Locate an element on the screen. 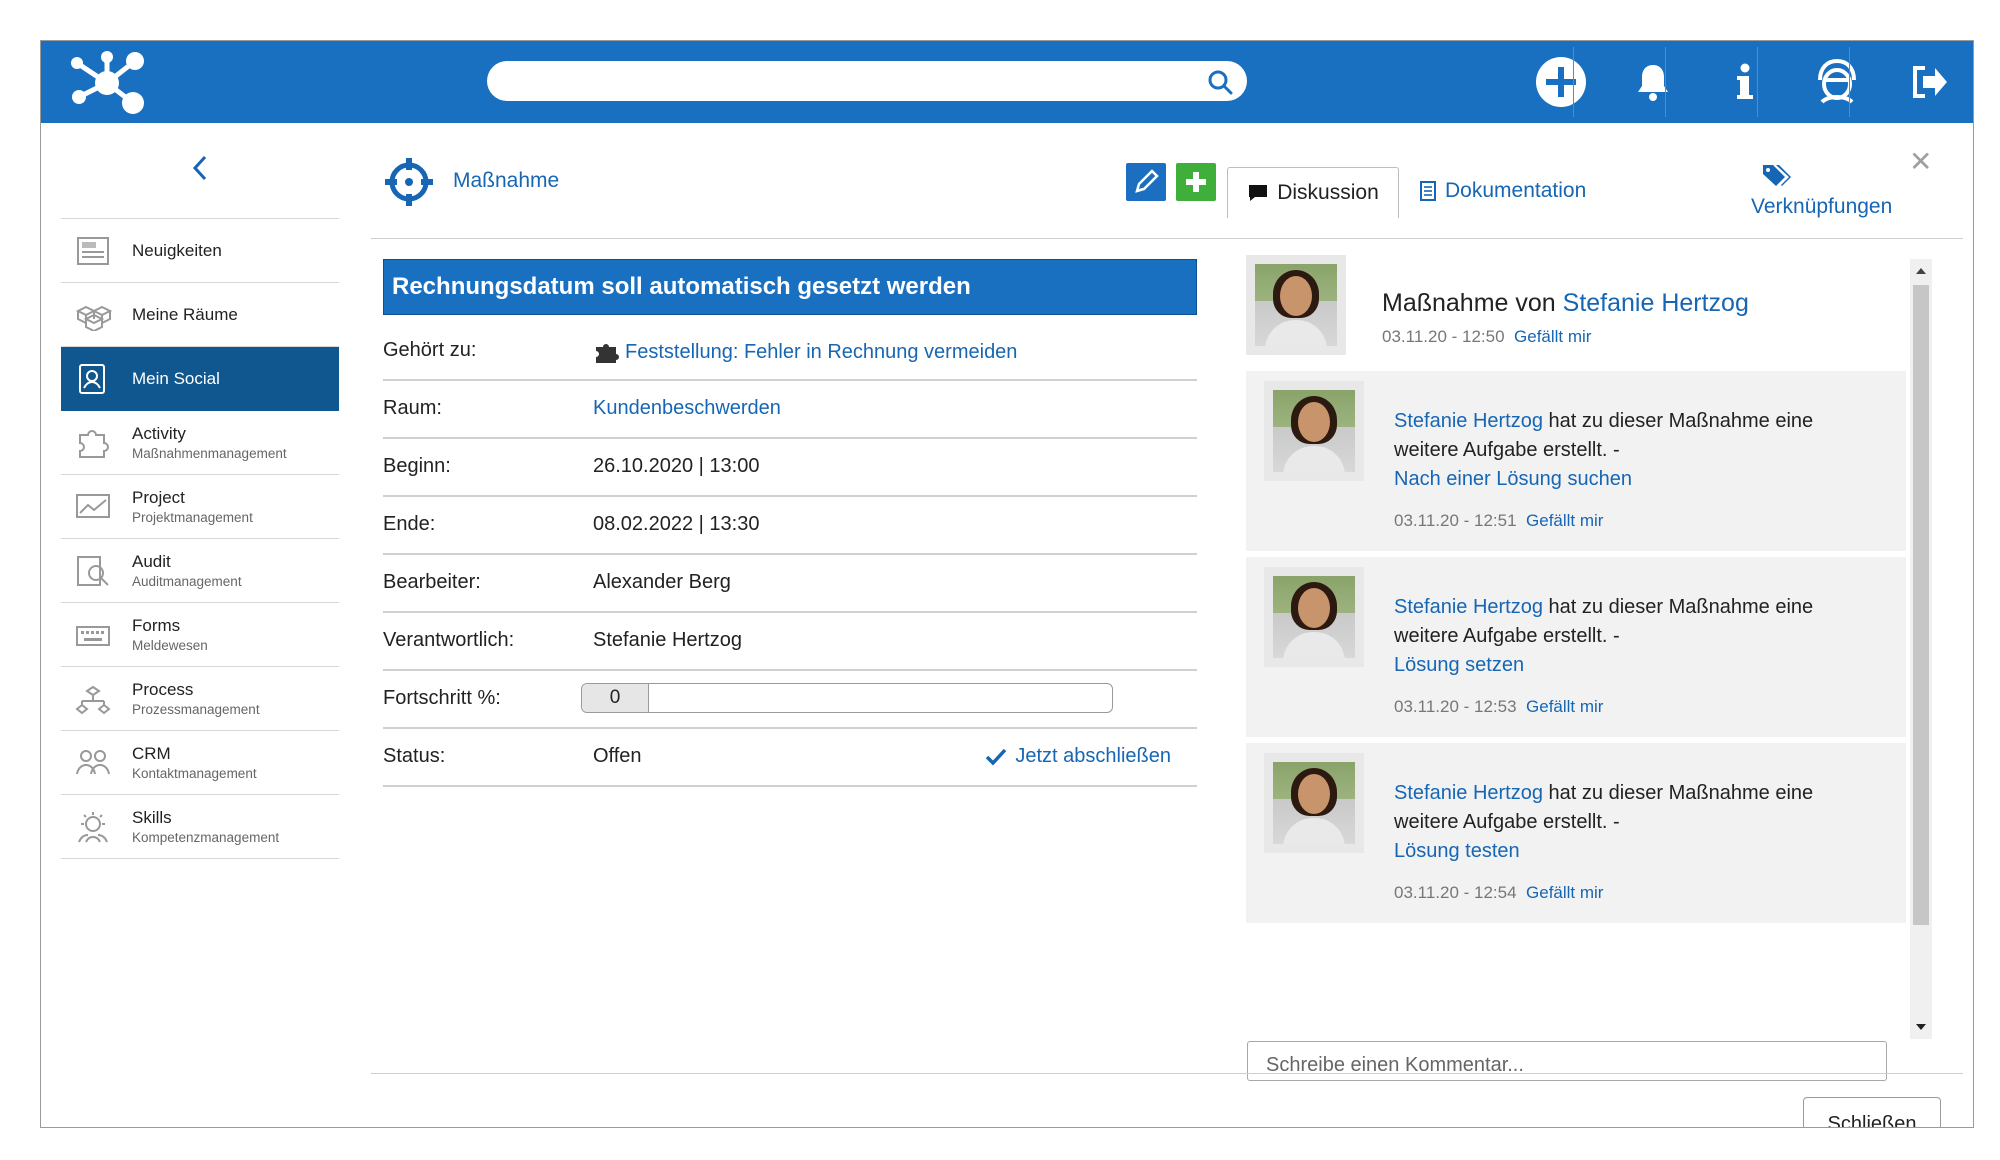 Image resolution: width=2000 pixels, height=1160 pixels. sidebar-item-mein-social: Mein Social is located at coordinates (200, 379).